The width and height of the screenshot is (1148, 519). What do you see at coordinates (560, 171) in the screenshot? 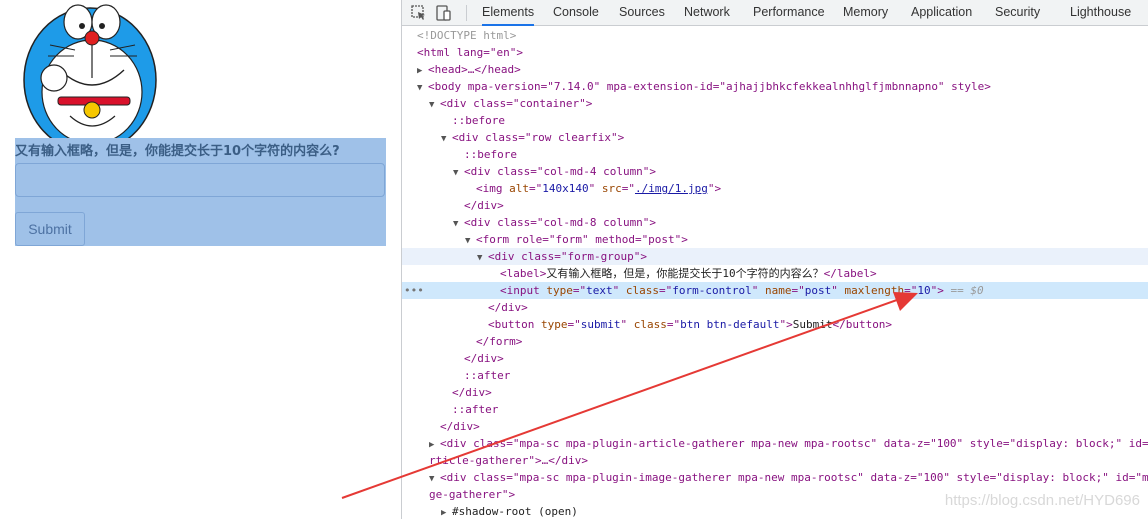
I see `col4-tag: <div class="col-md-4 column">` at bounding box center [560, 171].